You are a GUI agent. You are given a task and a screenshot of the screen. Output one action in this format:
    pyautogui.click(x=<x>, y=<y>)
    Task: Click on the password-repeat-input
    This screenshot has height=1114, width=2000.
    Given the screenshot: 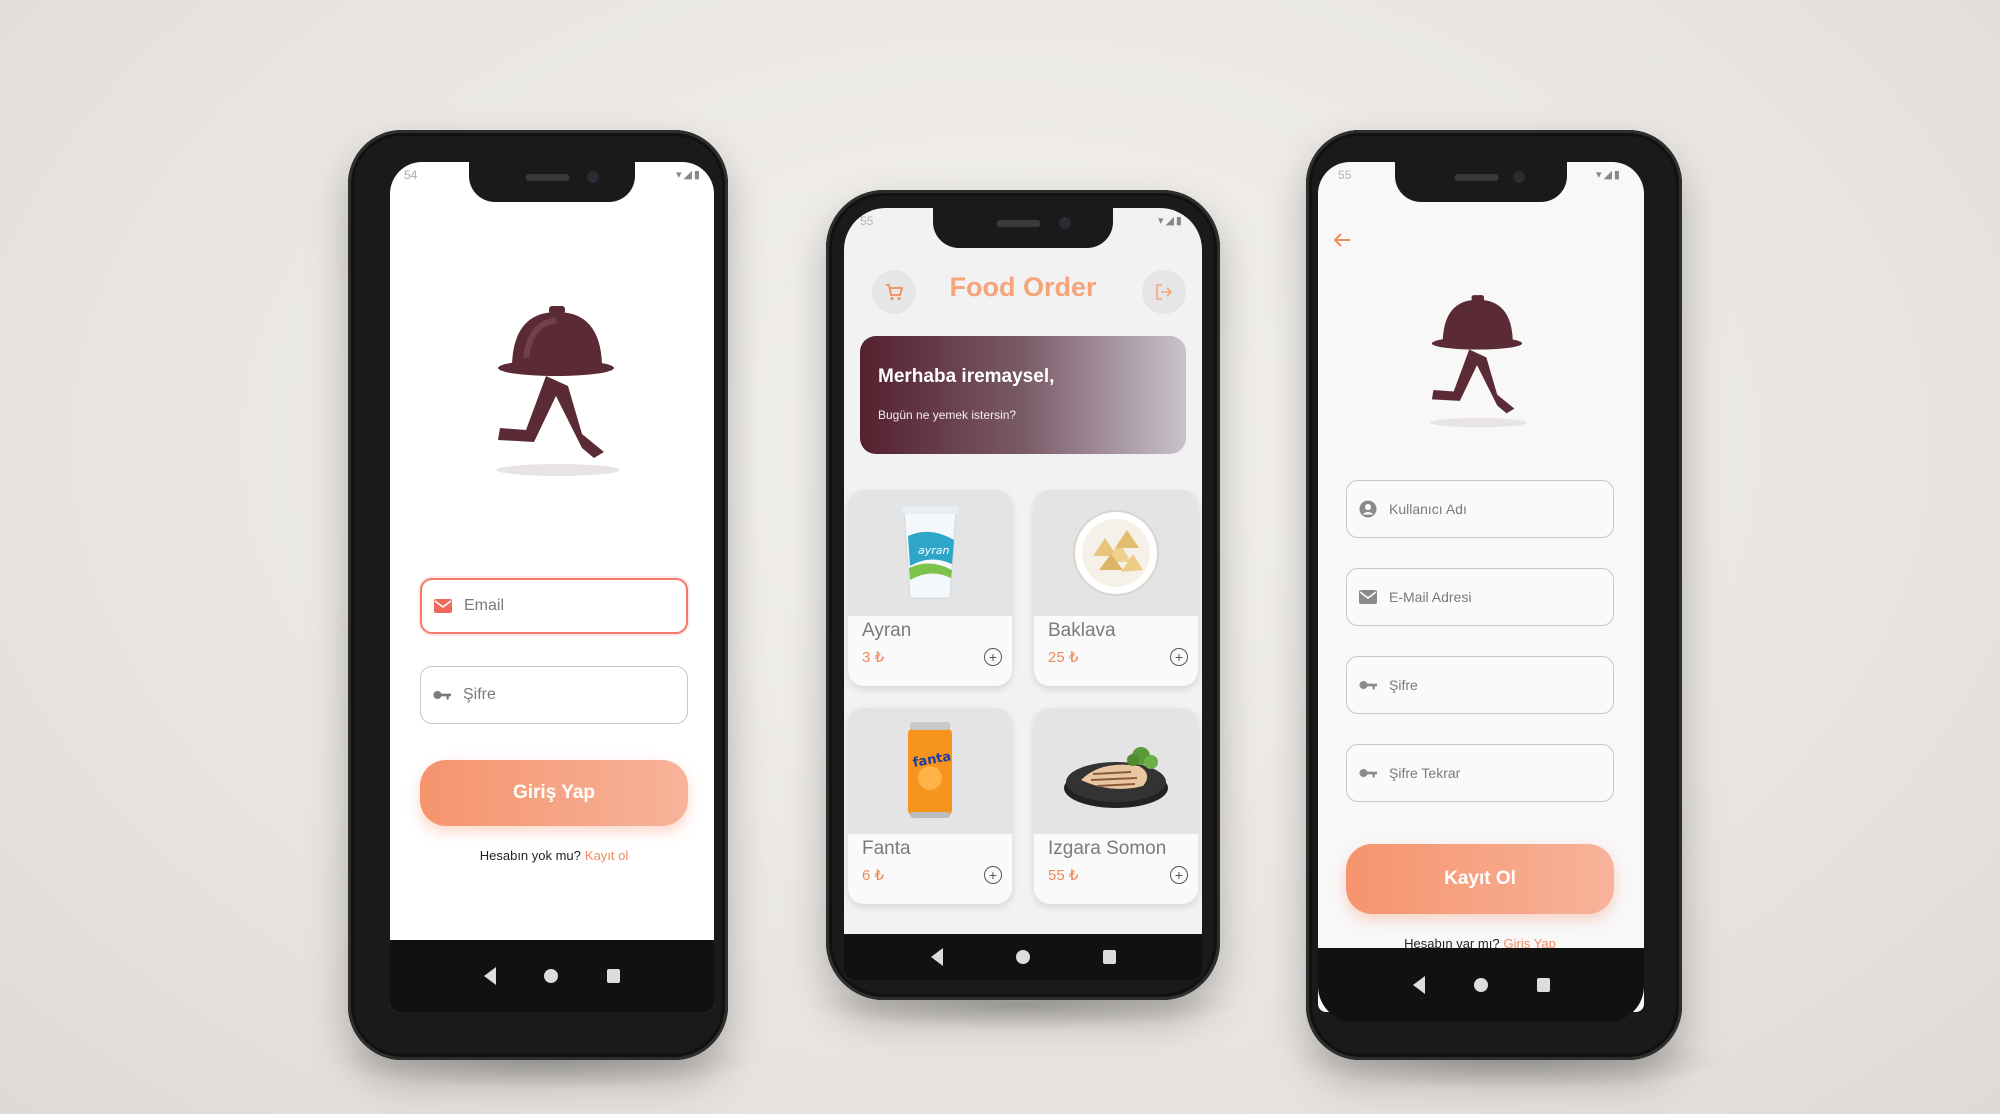 What is the action you would take?
    pyautogui.click(x=1500, y=773)
    